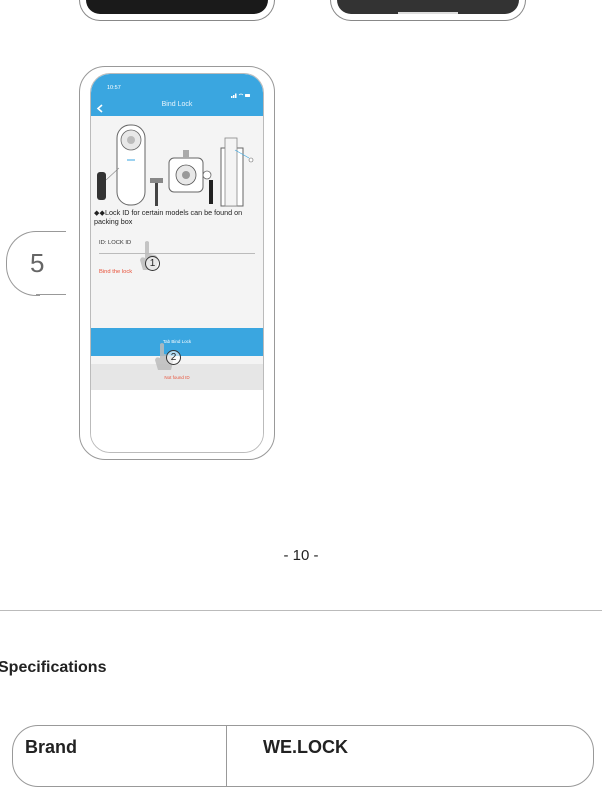 The width and height of the screenshot is (602, 787). I want to click on phone-bottom-area, so click(177, 421).